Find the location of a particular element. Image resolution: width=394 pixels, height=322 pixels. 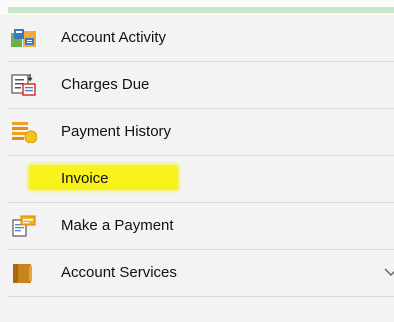

menu-item-account-activity: Account Activity is located at coordinates (201, 38).